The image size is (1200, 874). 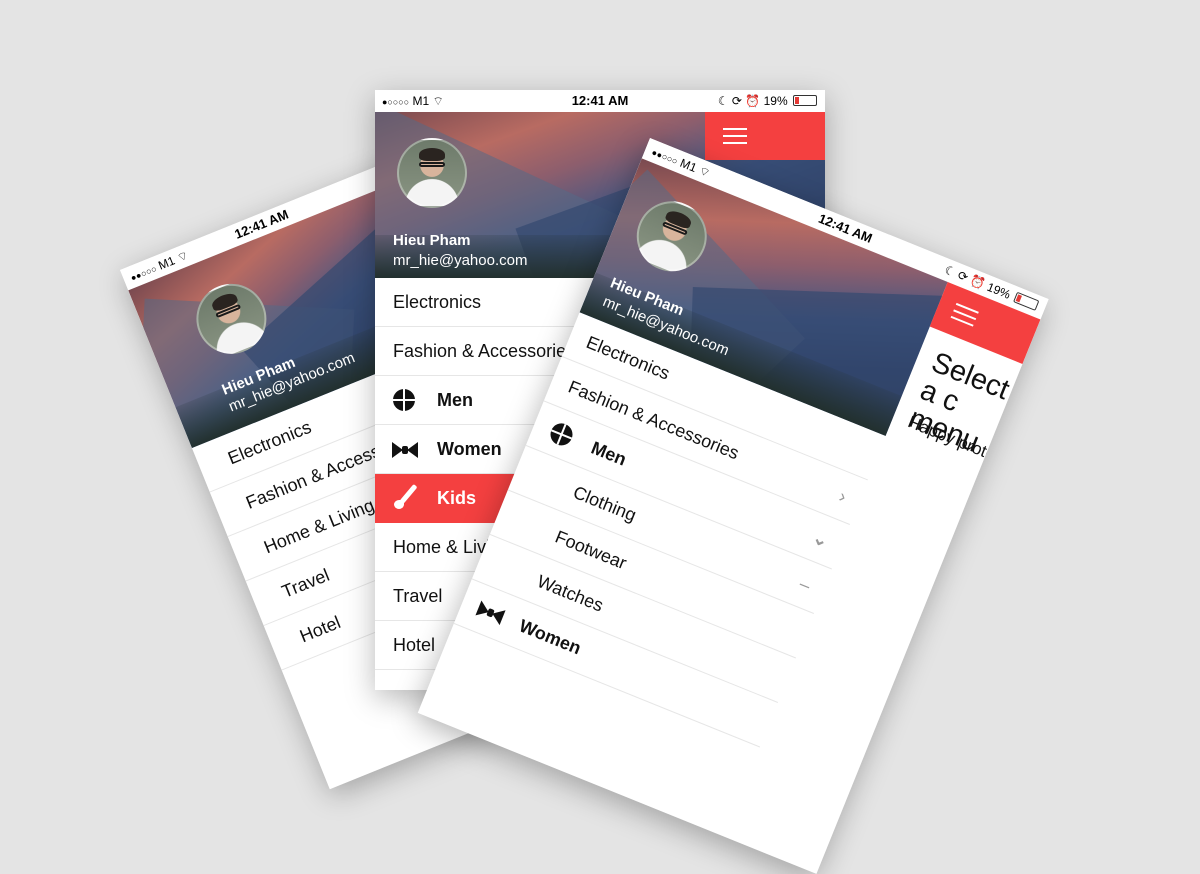 What do you see at coordinates (843, 496) in the screenshot?
I see `chevron-right-icon: ›` at bounding box center [843, 496].